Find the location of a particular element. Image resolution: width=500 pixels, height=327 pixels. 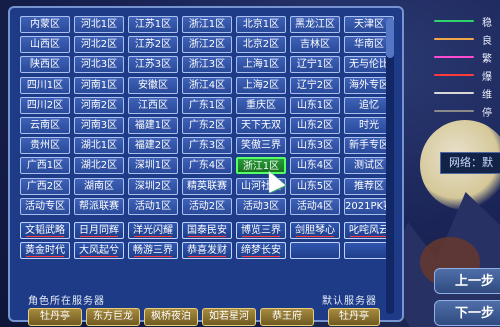

server-button: 畅游三界 is located at coordinates (153, 251).